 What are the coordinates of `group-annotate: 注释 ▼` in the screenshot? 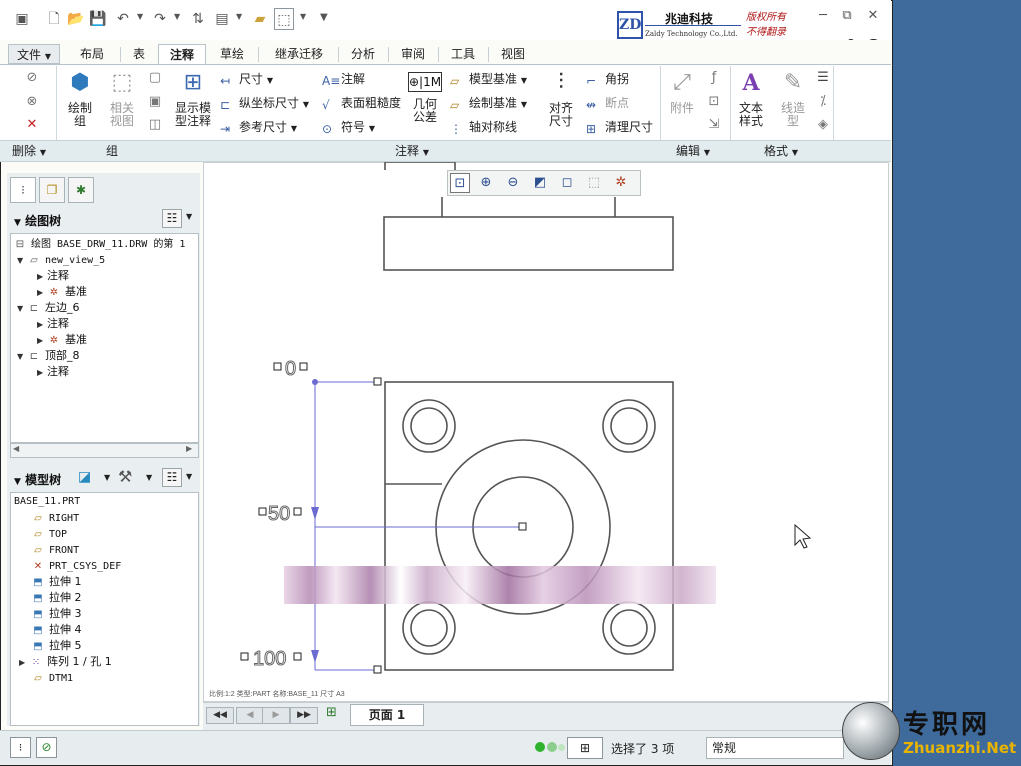 It's located at (412, 150).